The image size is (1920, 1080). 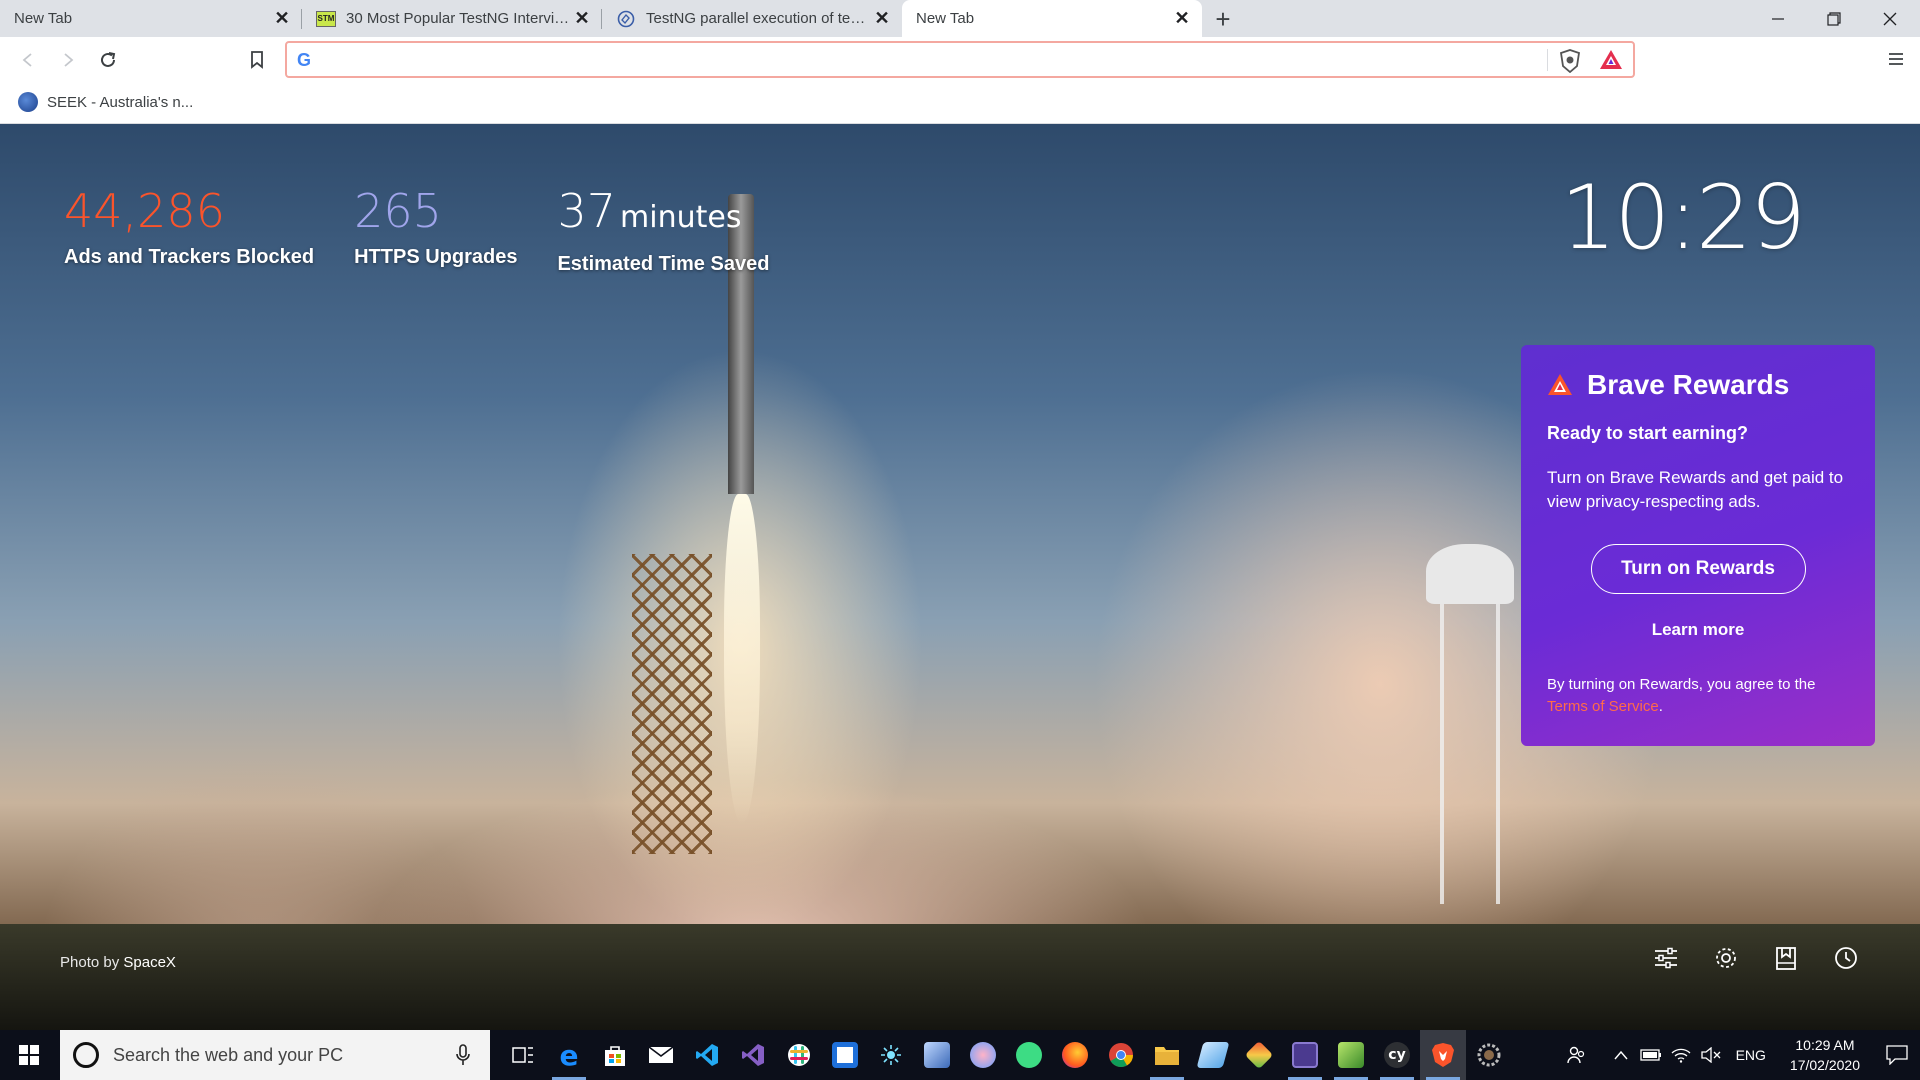 I want to click on page-favicon-icon, so click(x=626, y=19).